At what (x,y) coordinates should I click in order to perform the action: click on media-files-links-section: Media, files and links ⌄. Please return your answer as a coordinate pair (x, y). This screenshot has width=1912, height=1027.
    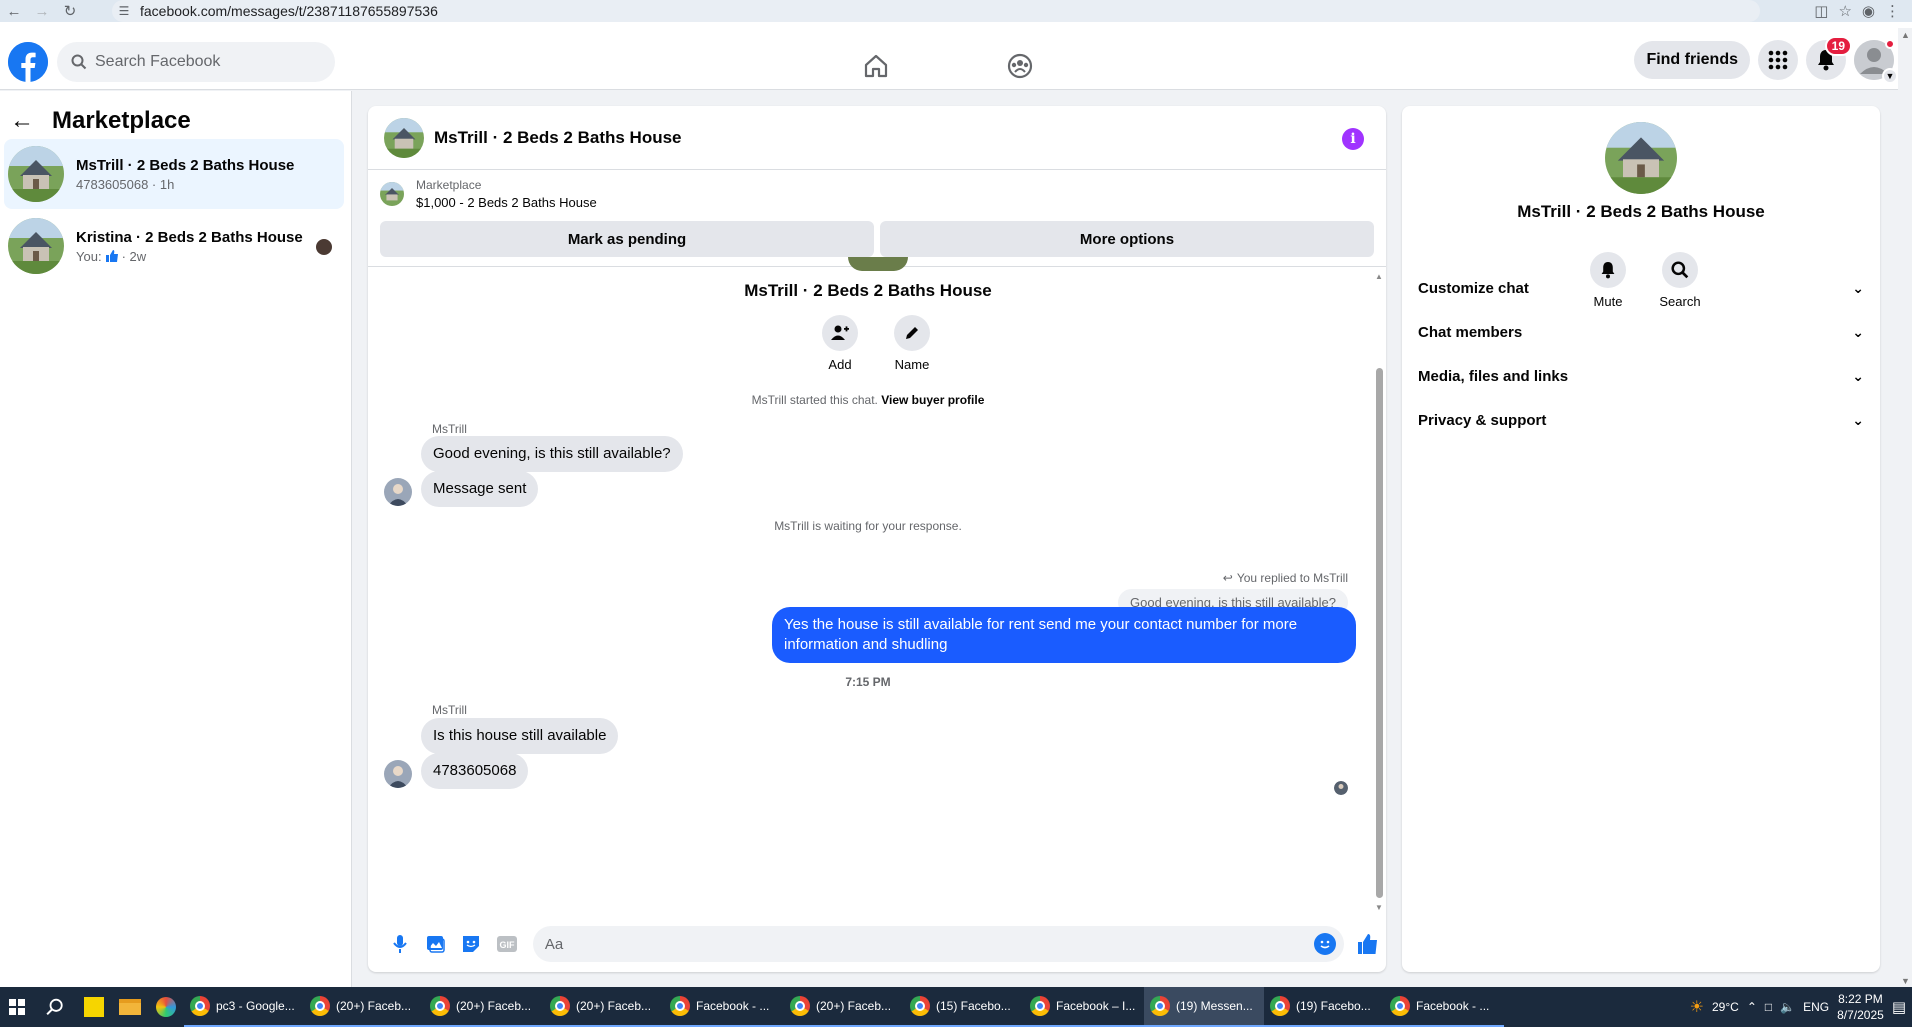
    Looking at the image, I should click on (1641, 376).